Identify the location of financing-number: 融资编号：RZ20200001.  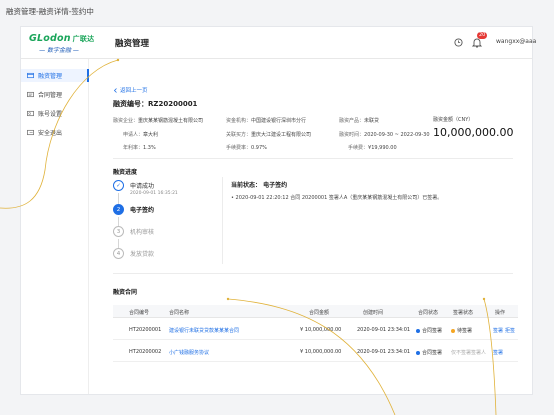
(155, 104).